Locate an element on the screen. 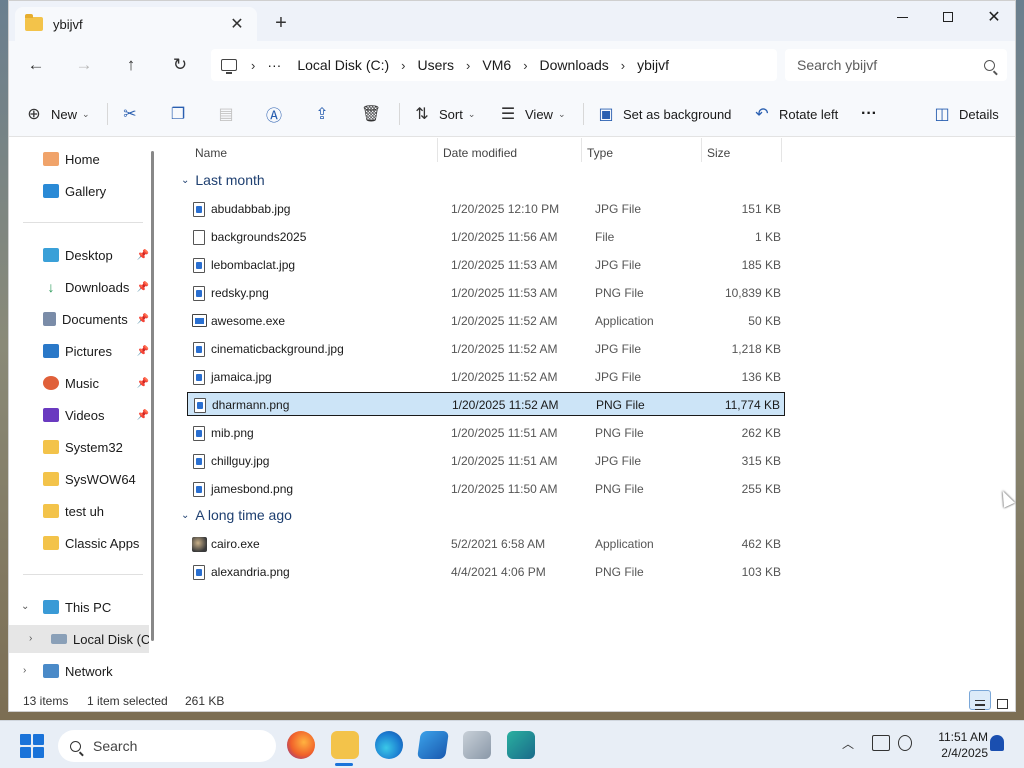  group-header-long-ago: ⌄ A long time ago is located at coordinates (236, 515).